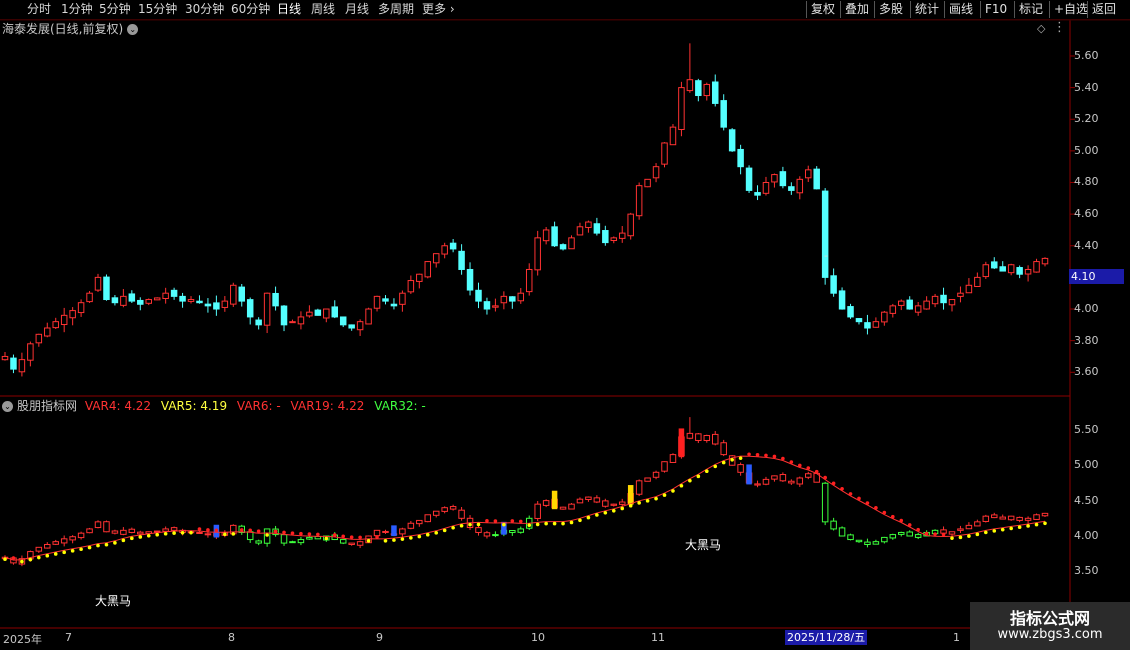  What do you see at coordinates (1086, 372) in the screenshot?
I see `price-tick: 3.60` at bounding box center [1086, 372].